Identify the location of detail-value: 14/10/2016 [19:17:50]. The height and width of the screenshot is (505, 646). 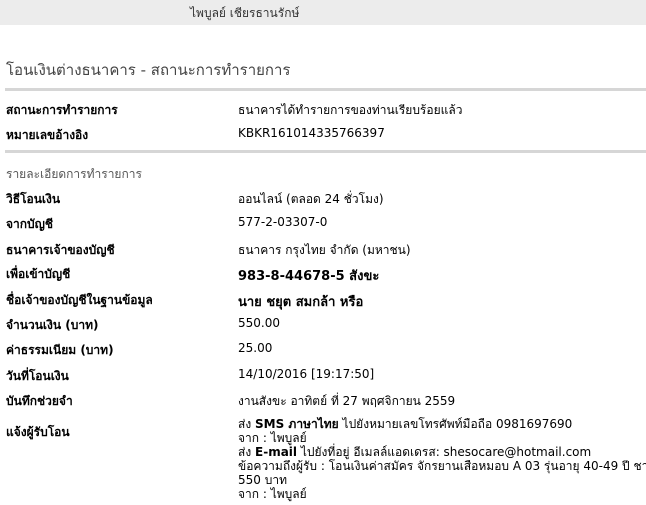
(306, 374).